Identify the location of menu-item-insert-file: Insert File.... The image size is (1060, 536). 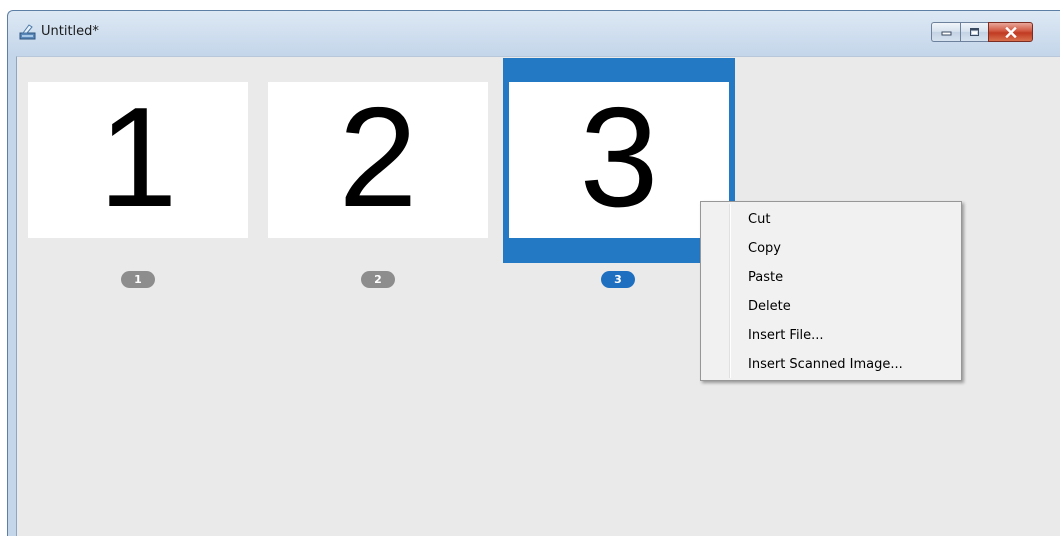
(831, 335).